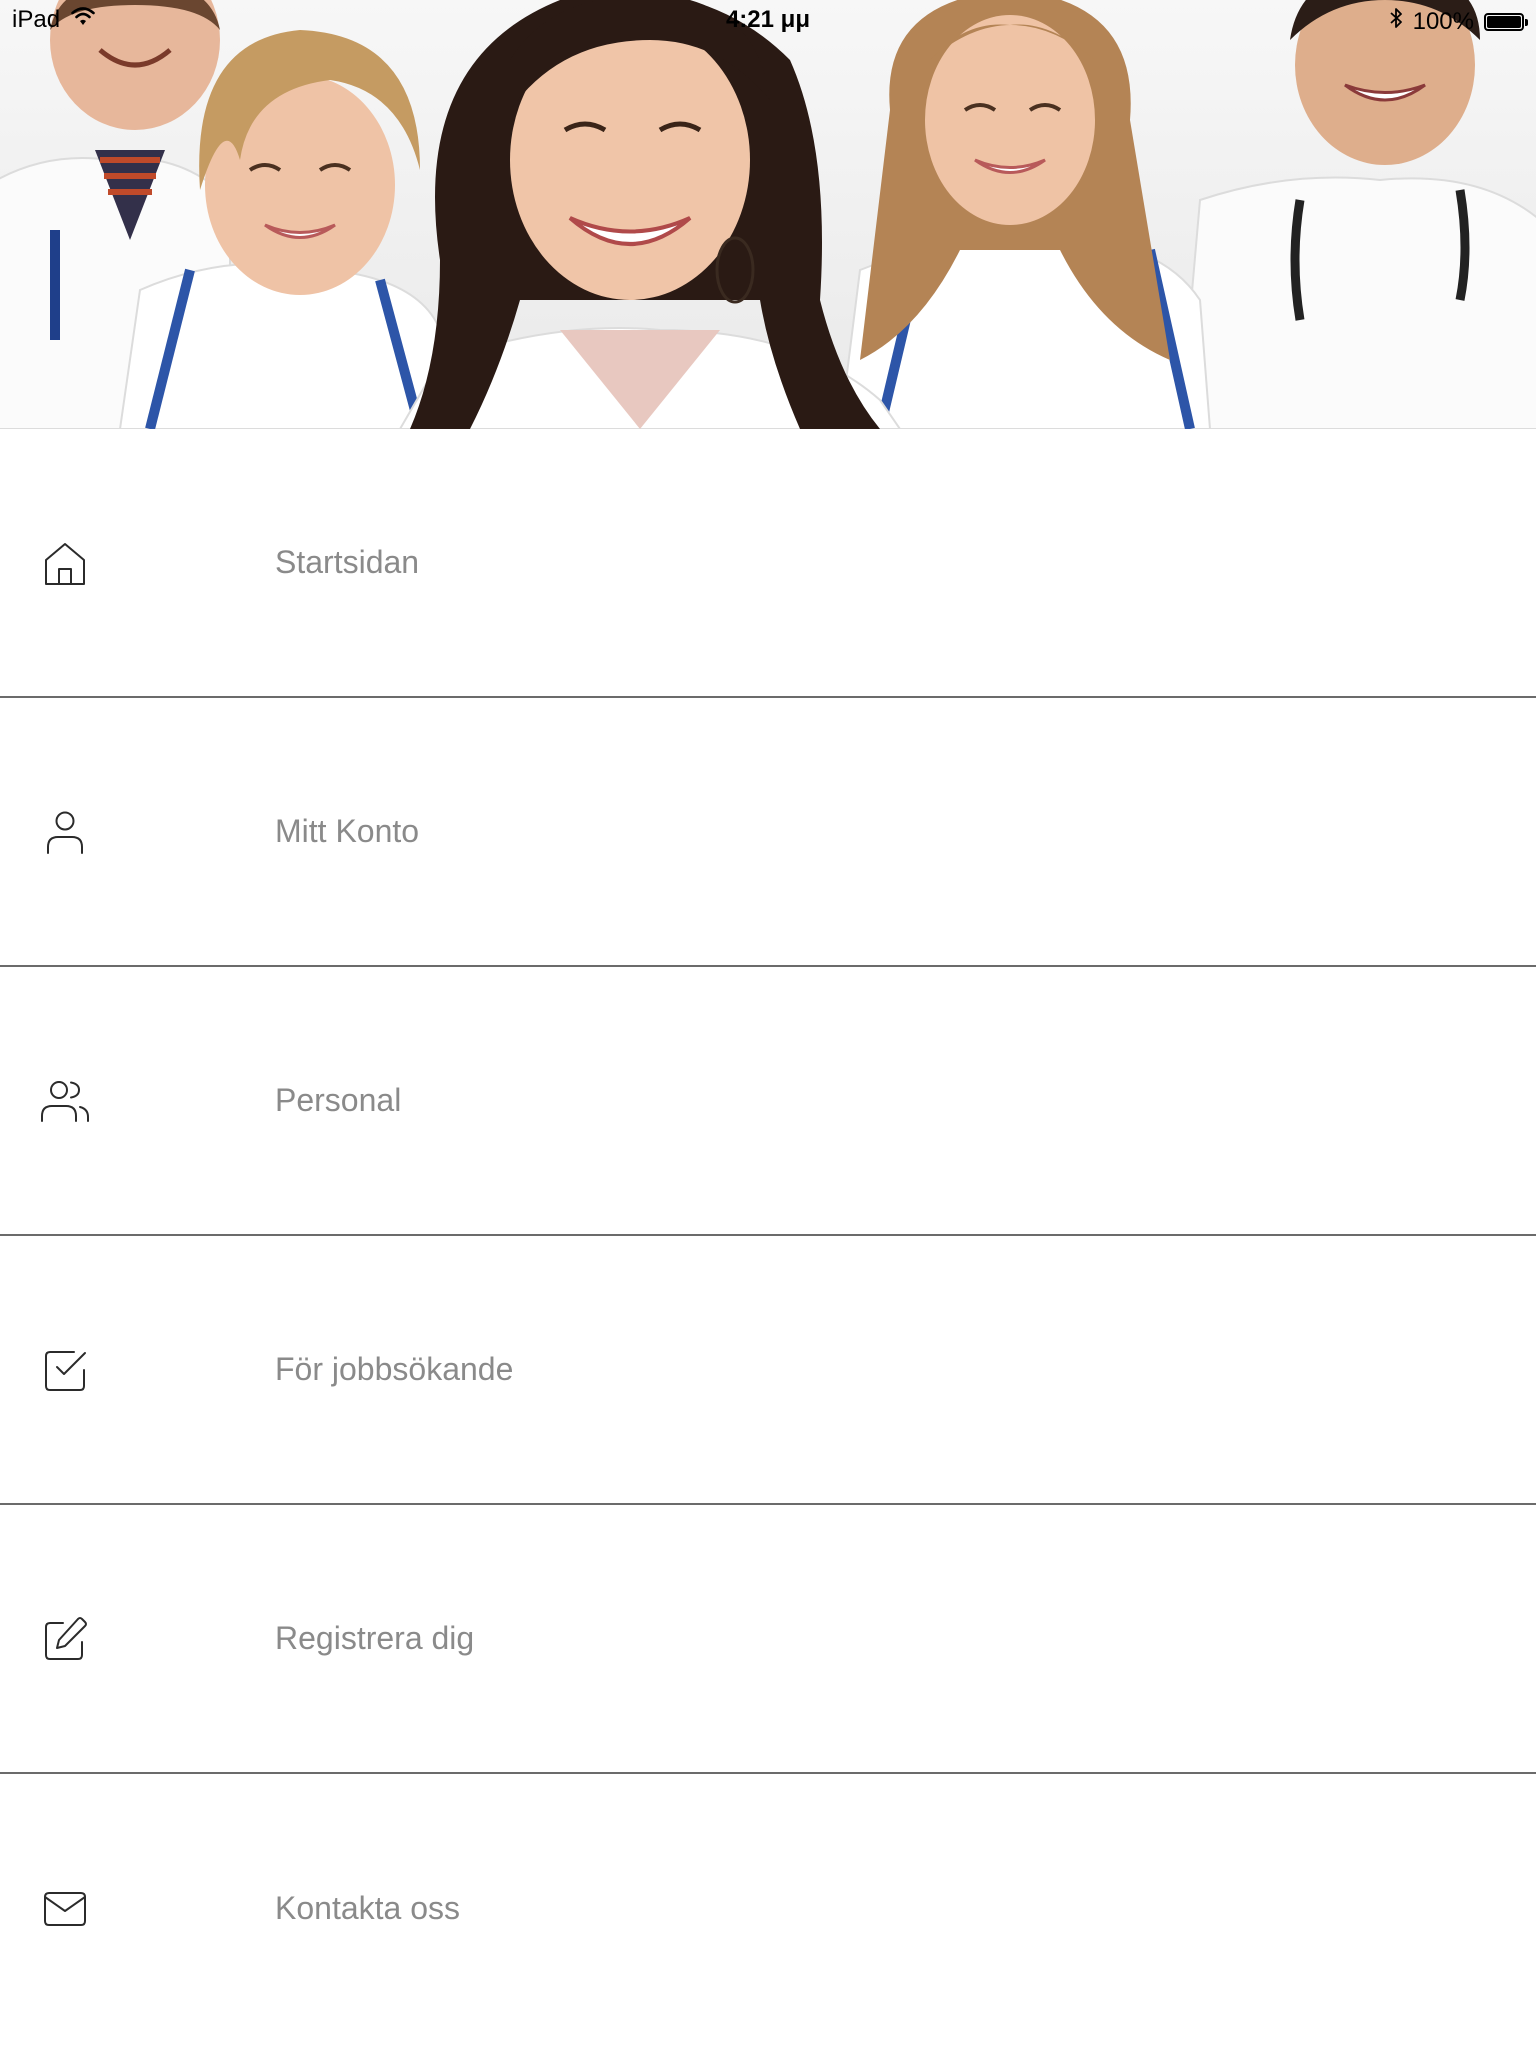 This screenshot has height=2048, width=1536. Describe the element at coordinates (375, 1638) in the screenshot. I see `menu-item-label: Registrera dig` at that location.